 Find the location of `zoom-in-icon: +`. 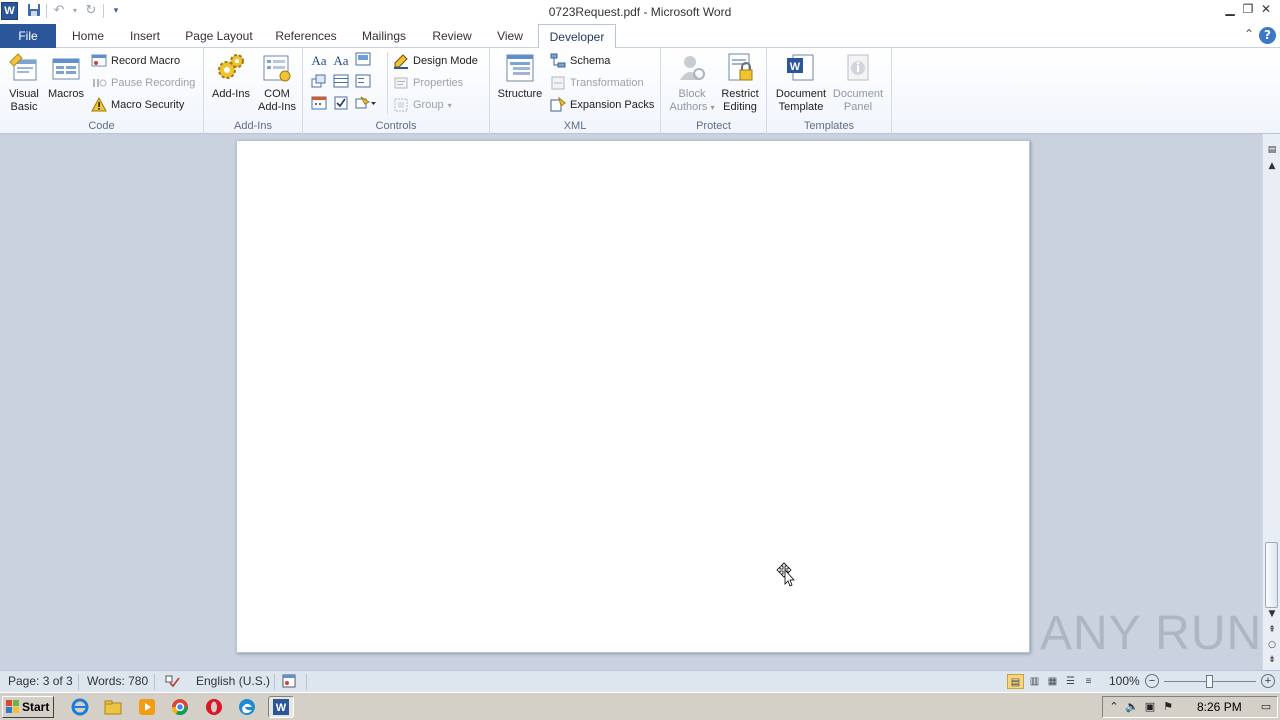

zoom-in-icon: + is located at coordinates (1268, 681).